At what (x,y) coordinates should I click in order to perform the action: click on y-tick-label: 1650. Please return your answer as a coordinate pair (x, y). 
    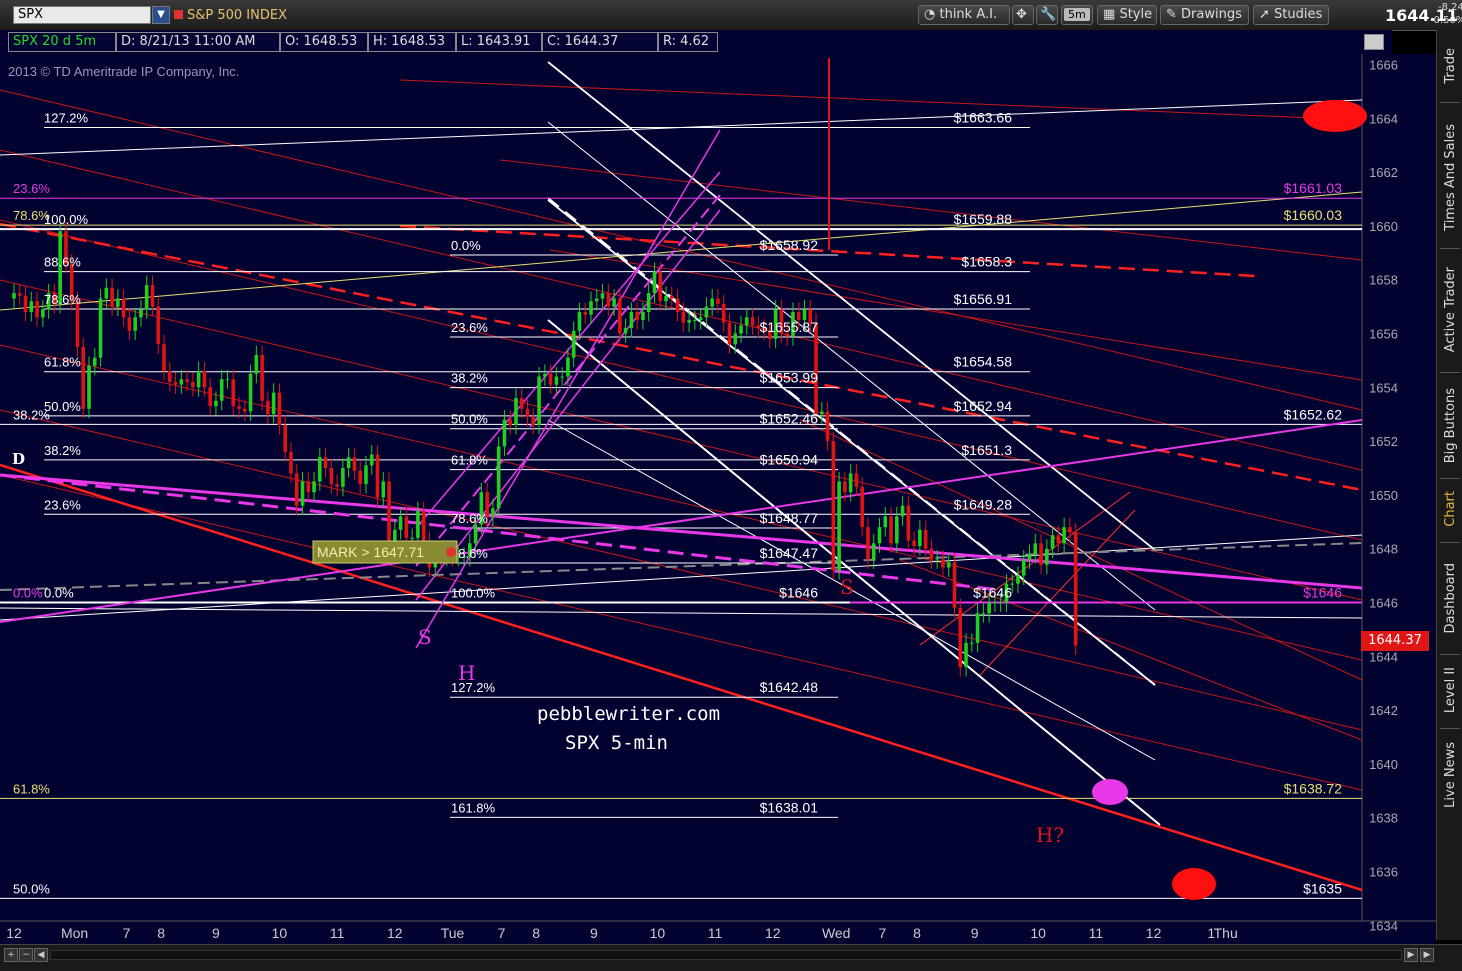
    Looking at the image, I should click on (1383, 495).